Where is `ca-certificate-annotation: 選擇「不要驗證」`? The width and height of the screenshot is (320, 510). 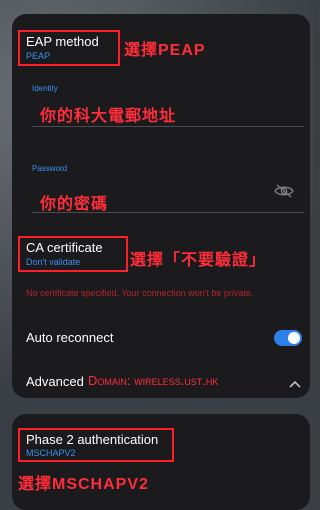
ca-certificate-annotation: 選擇「不要驗證」 is located at coordinates (198, 260).